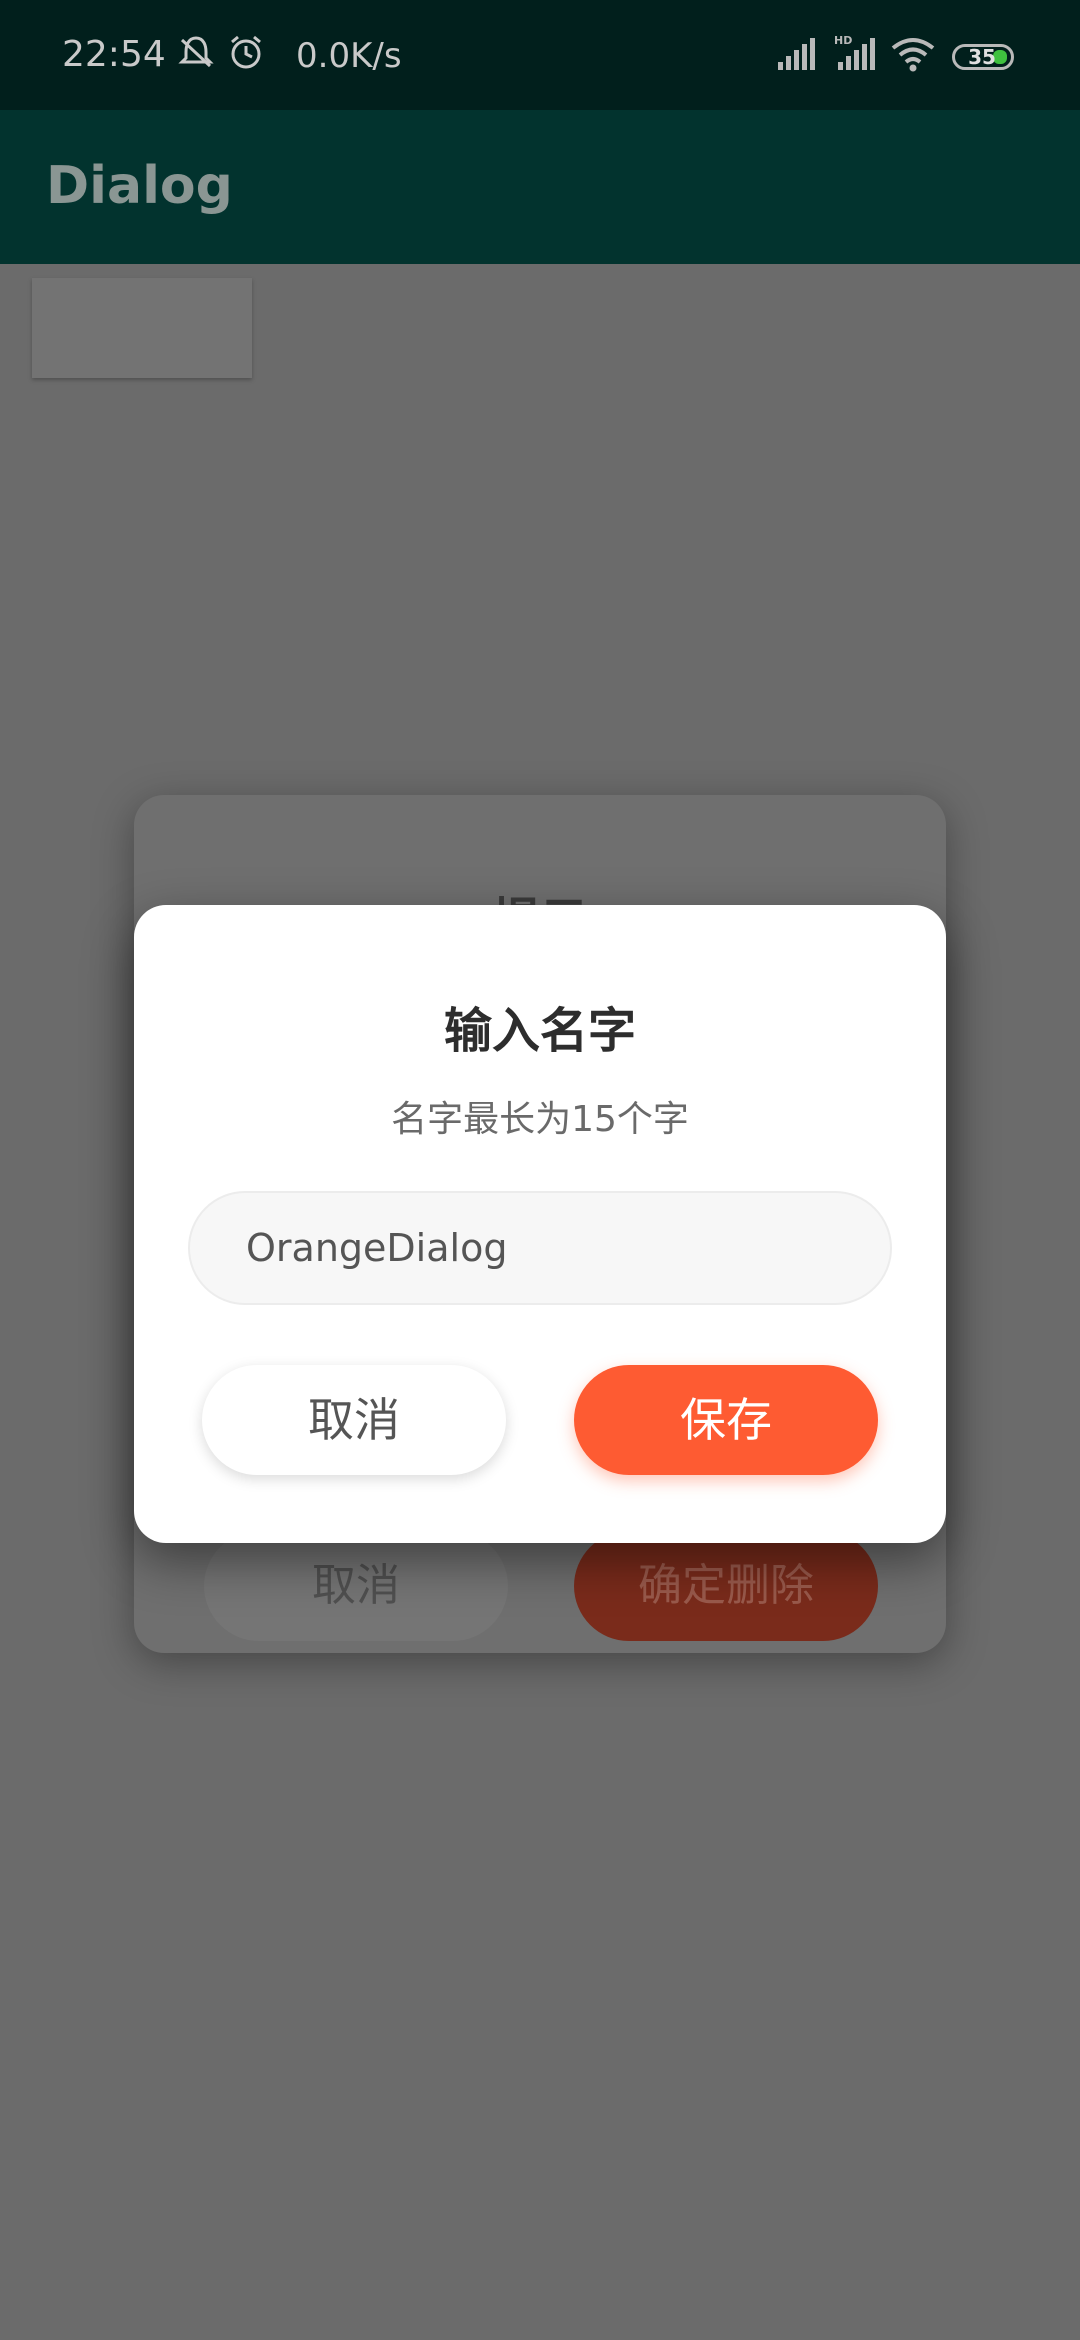 The image size is (1080, 2340). Describe the element at coordinates (857, 56) in the screenshot. I see `signal-hd-icon: HD` at that location.